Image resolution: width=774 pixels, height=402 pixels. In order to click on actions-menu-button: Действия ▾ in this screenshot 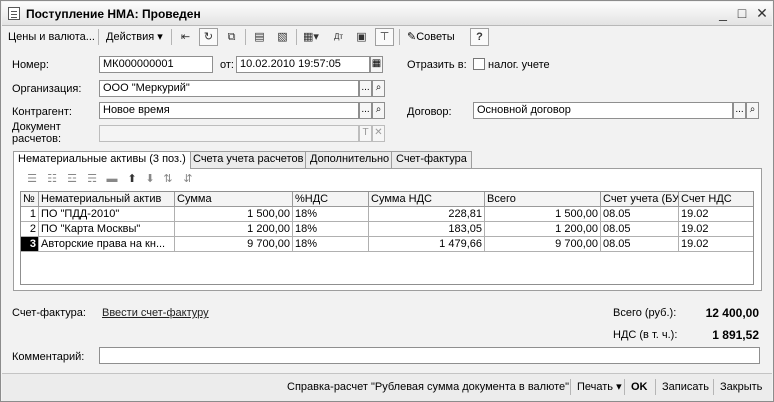, I will do `click(134, 37)`.